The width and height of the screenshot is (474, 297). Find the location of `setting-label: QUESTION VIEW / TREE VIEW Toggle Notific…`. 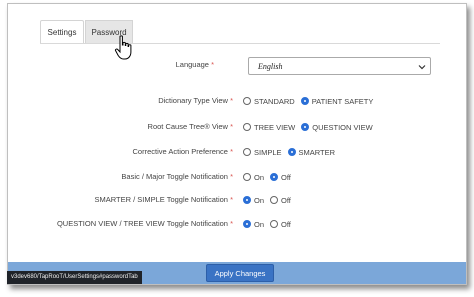

setting-label: QUESTION VIEW / TREE VIEW Toggle Notific… is located at coordinates (144, 223).